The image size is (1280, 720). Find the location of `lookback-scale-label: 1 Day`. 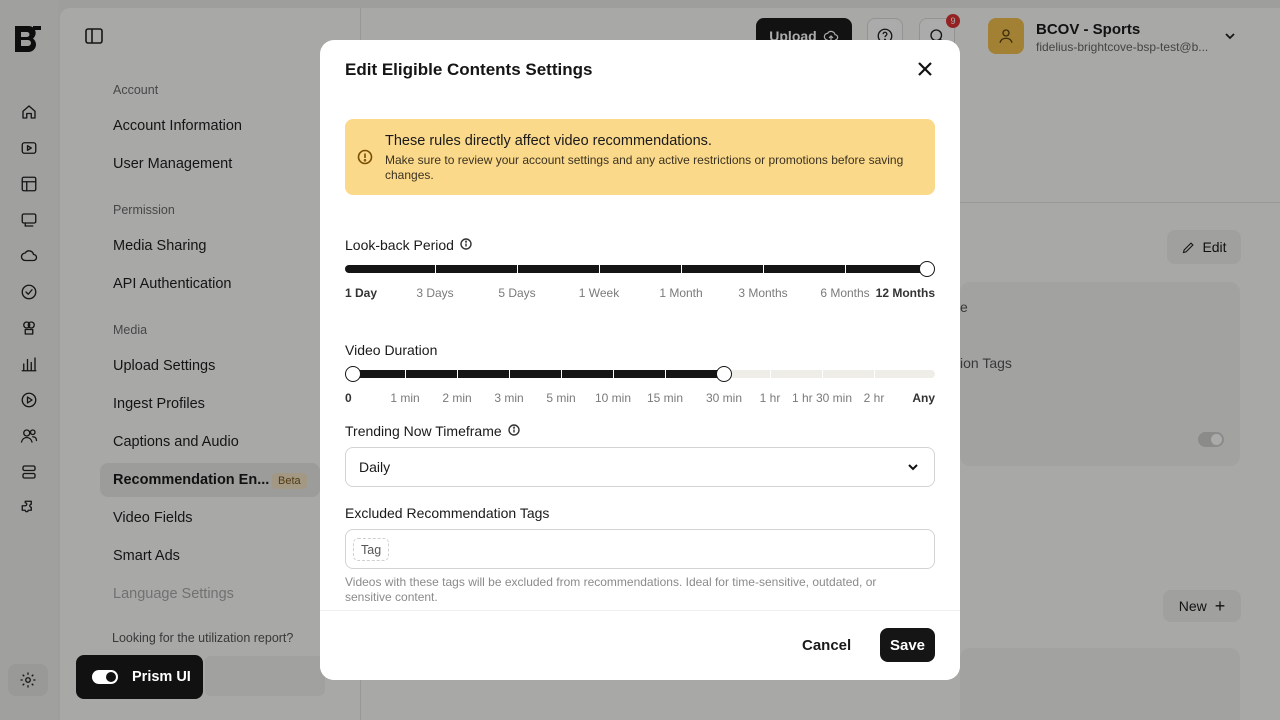

lookback-scale-label: 1 Day is located at coordinates (361, 293).